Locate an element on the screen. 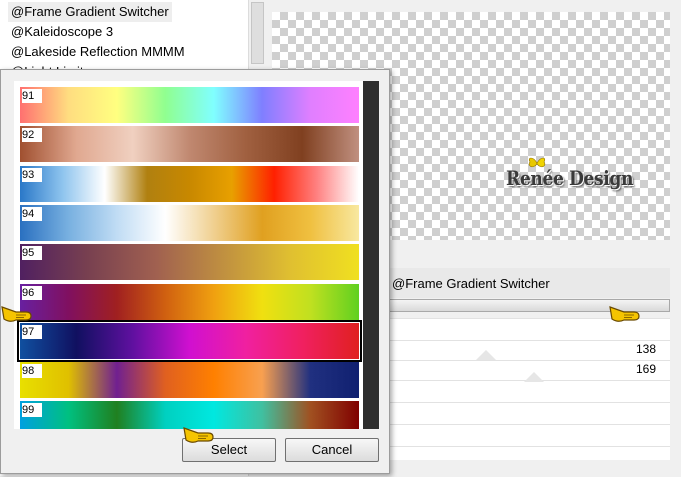  scrollbar-thumb is located at coordinates (257, 33).